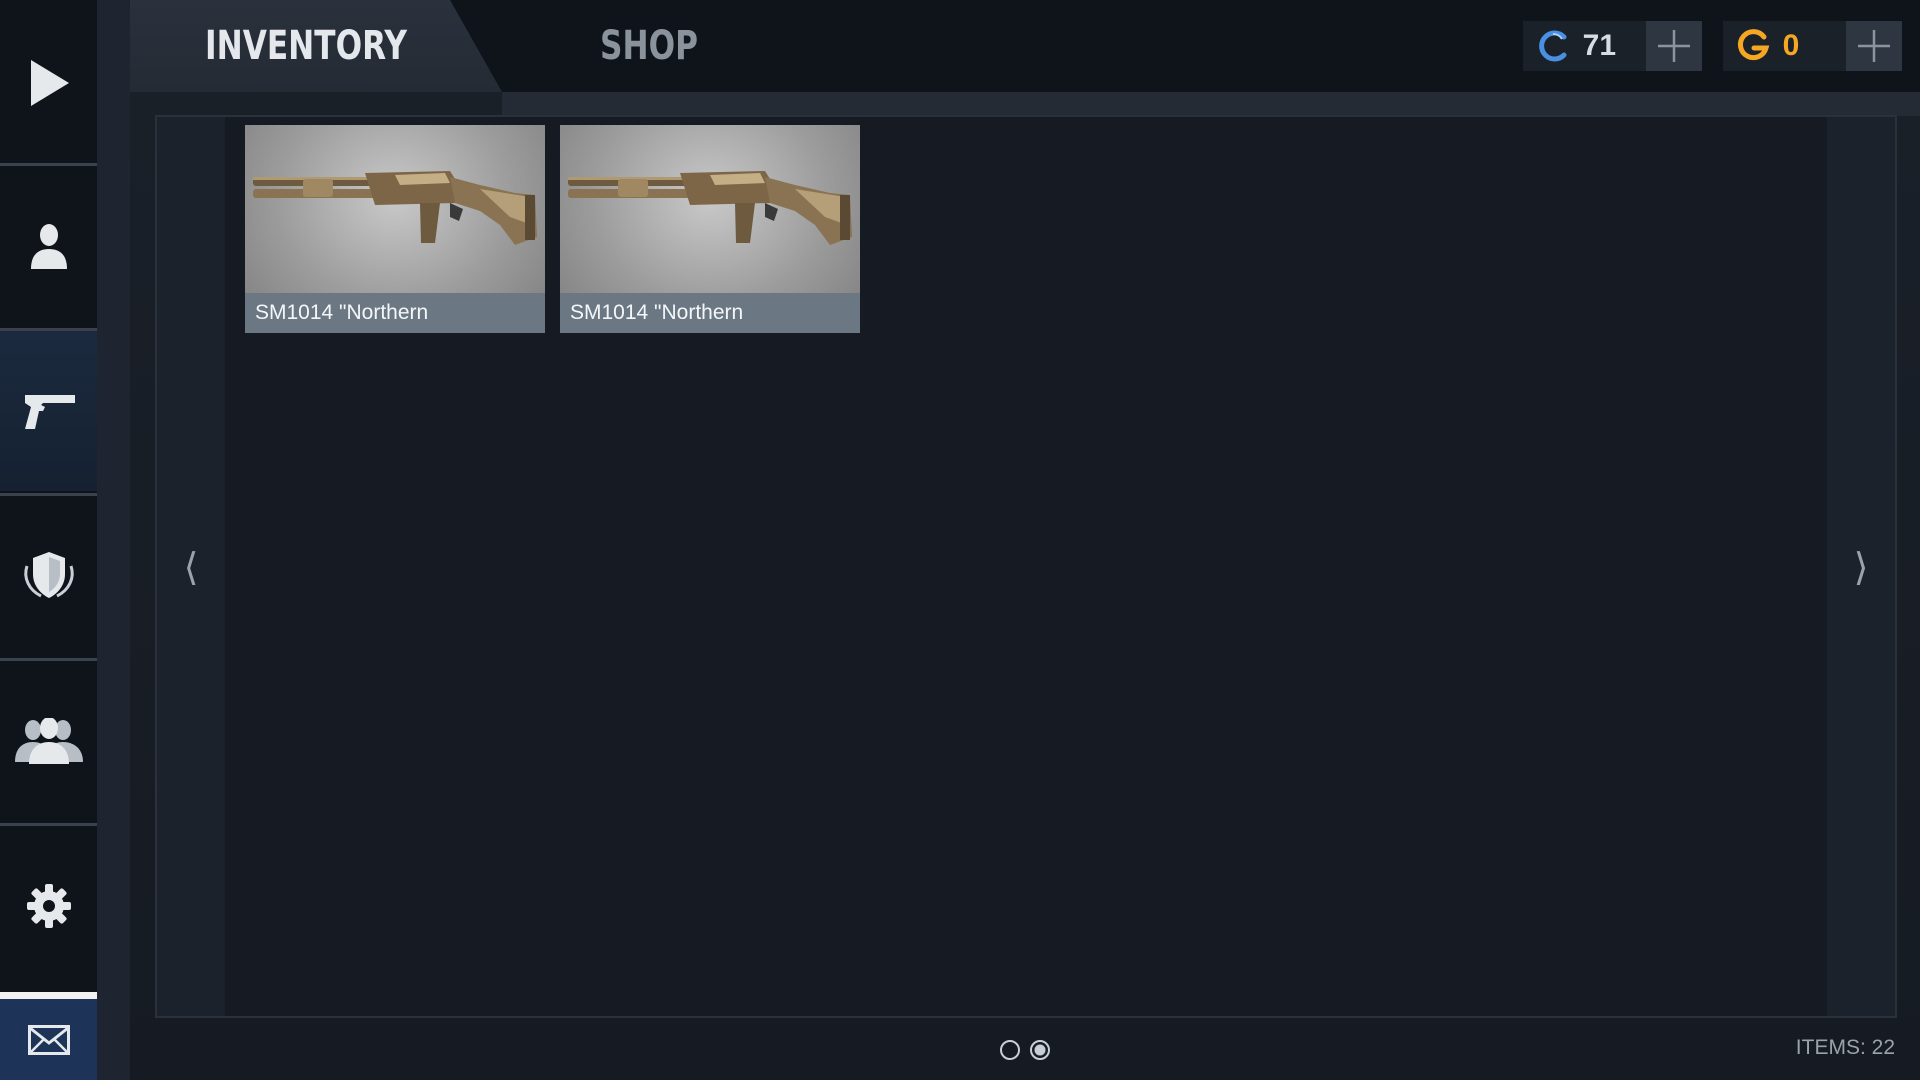 This screenshot has width=1920, height=1080. I want to click on chevron-right-icon: ⟩, so click(1861, 567).